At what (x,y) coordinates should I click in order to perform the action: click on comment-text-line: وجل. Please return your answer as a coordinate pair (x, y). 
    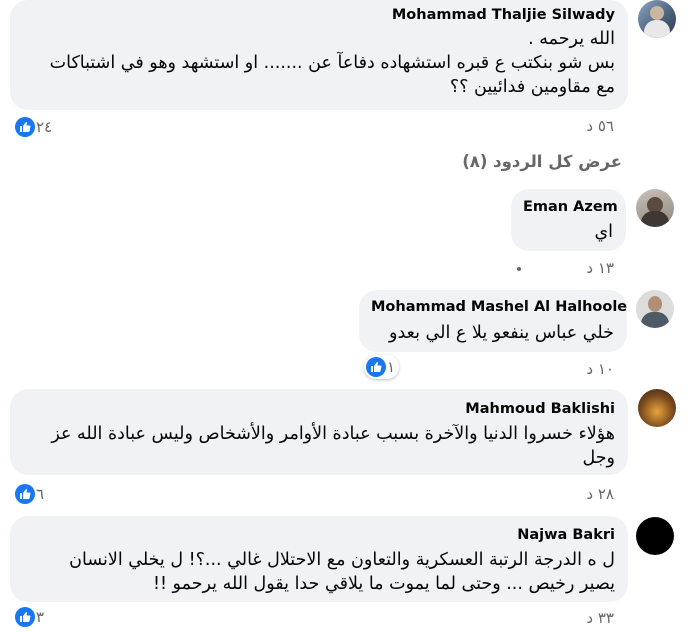
    Looking at the image, I should click on (598, 458).